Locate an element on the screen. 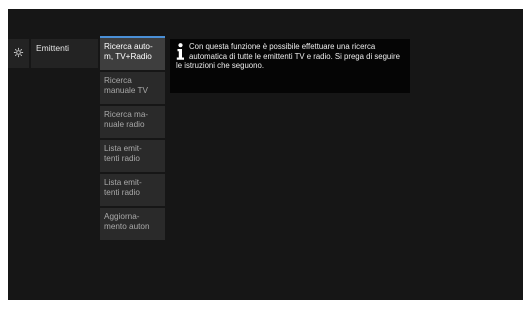  submenu-item-manual-radio: Ricerca ma- nuale radio is located at coordinates (132, 122).